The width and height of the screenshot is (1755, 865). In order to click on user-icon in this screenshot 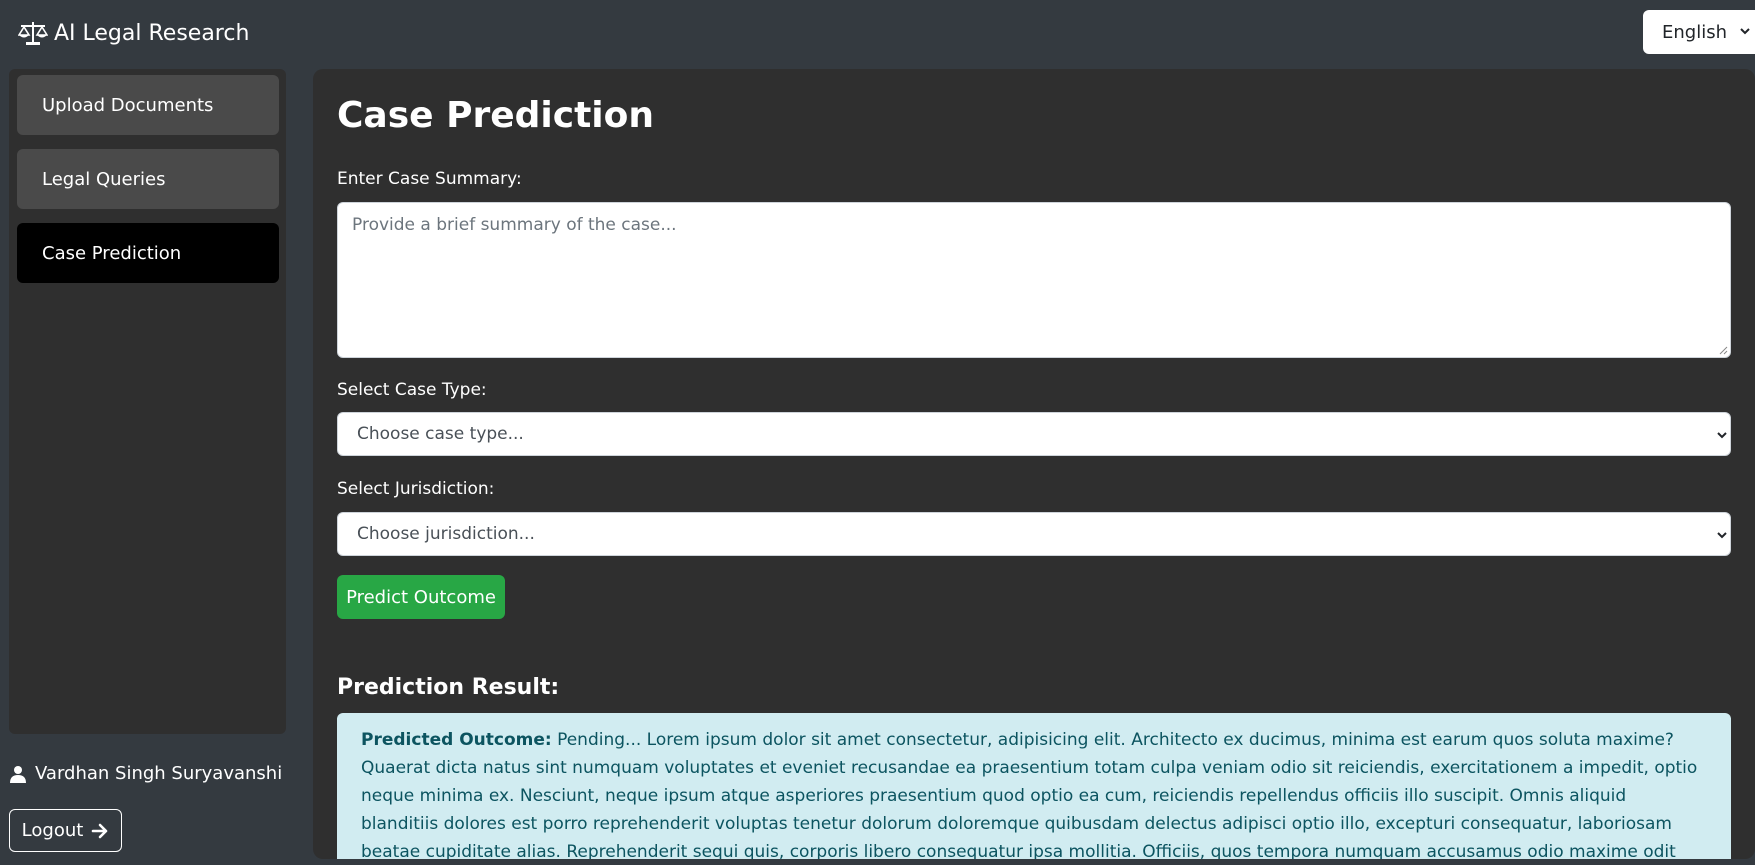, I will do `click(18, 774)`.